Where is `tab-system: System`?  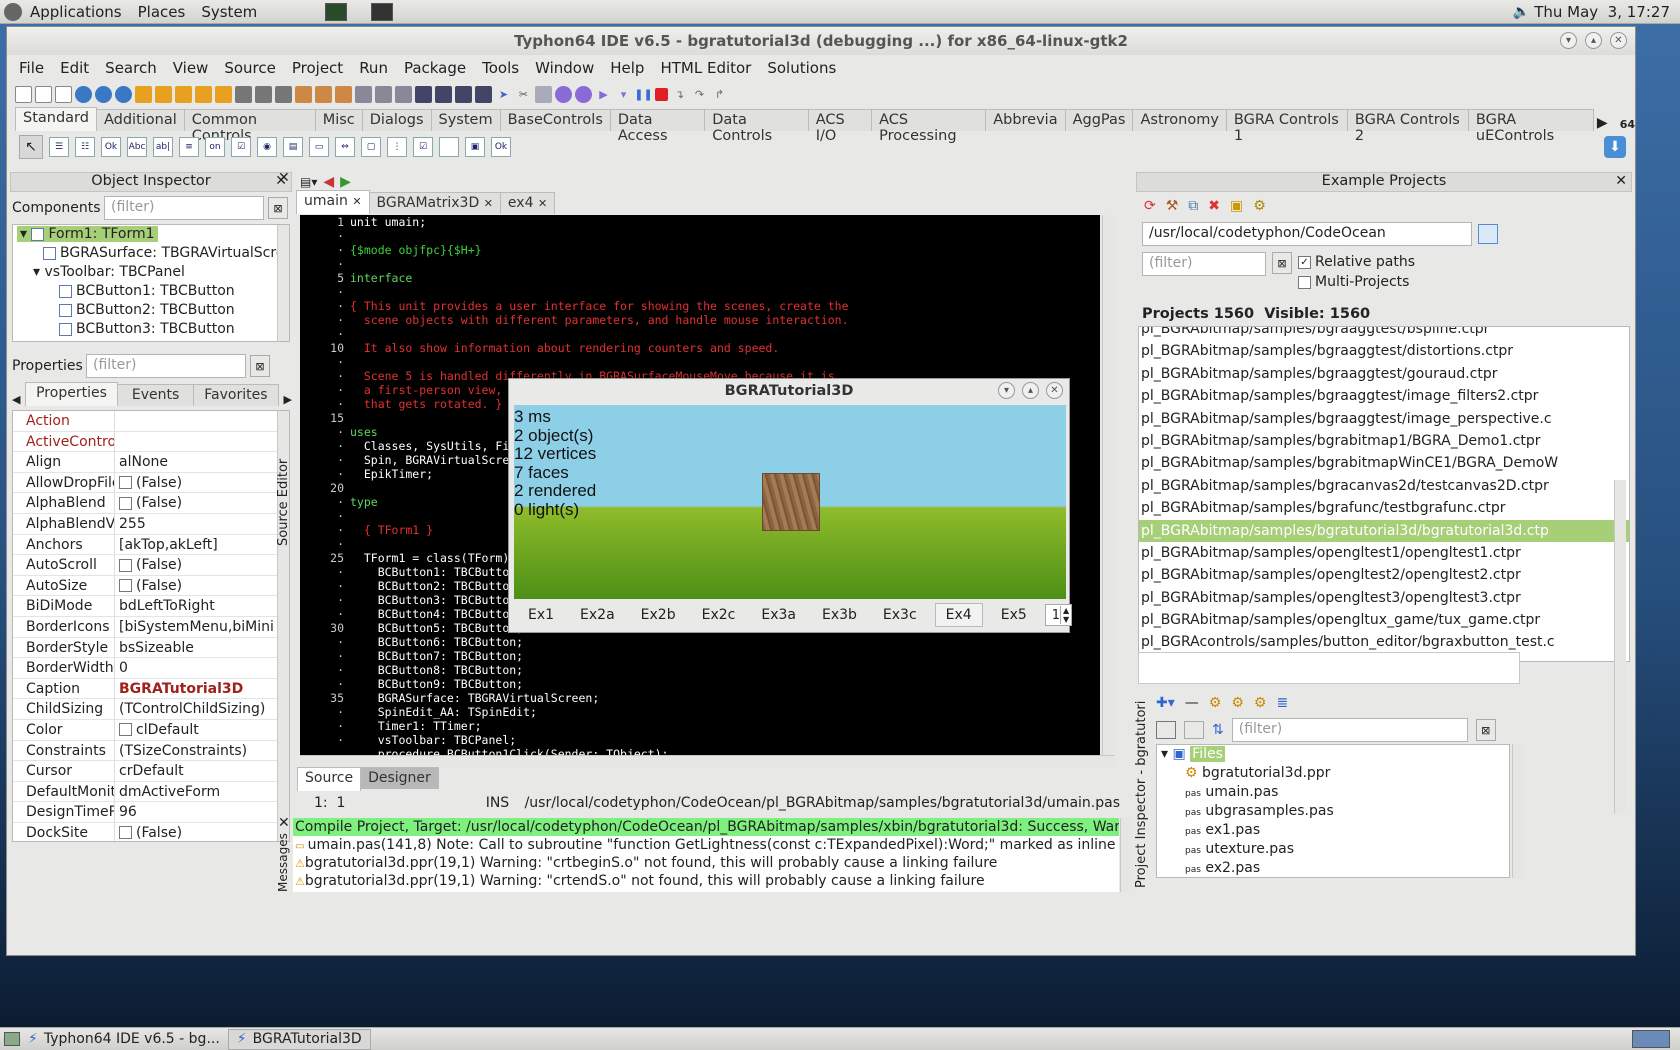
tab-system: System is located at coordinates (465, 120).